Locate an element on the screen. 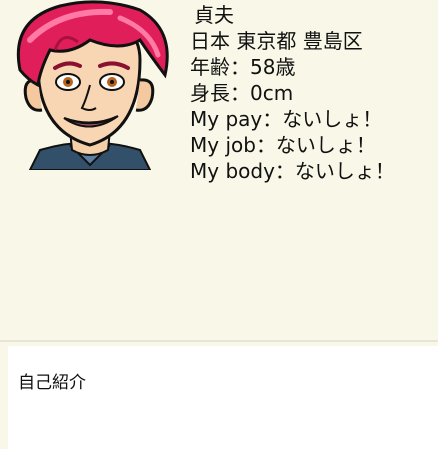 Image resolution: width=438 pixels, height=449 pixels. avatar-illustration-icon is located at coordinates (92, 85).